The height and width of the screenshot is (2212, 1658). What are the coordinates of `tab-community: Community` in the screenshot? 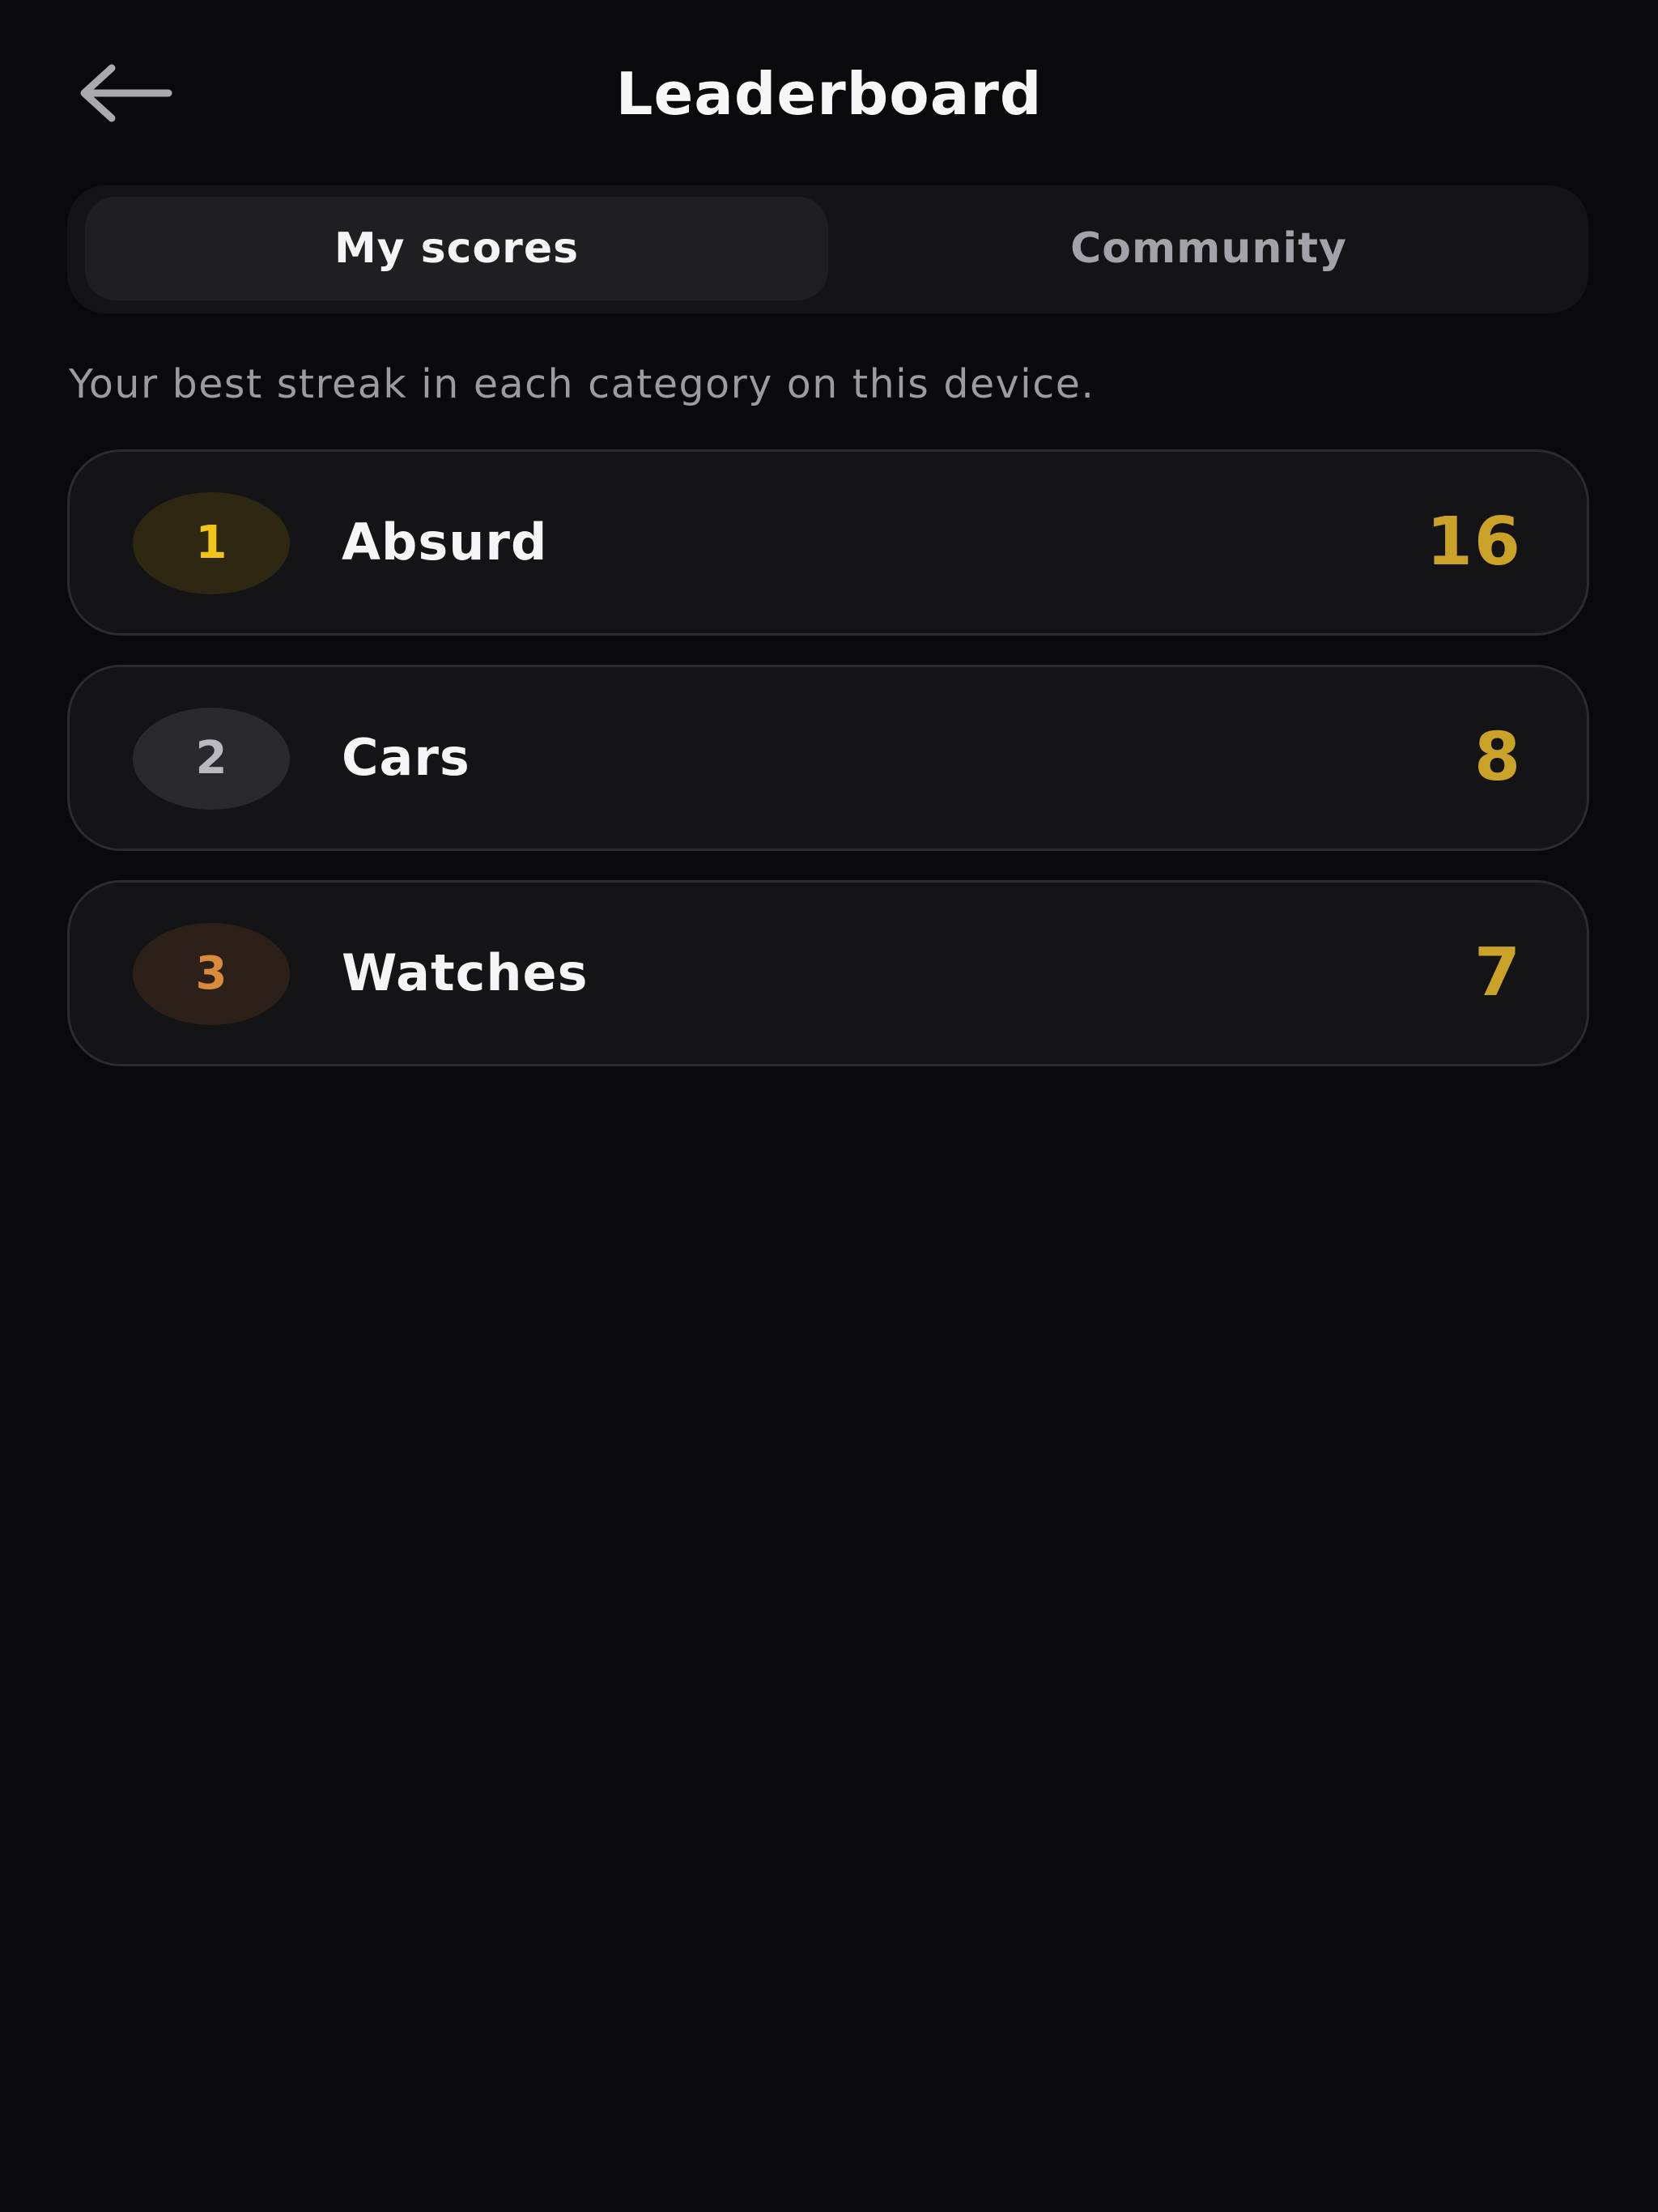 It's located at (1208, 249).